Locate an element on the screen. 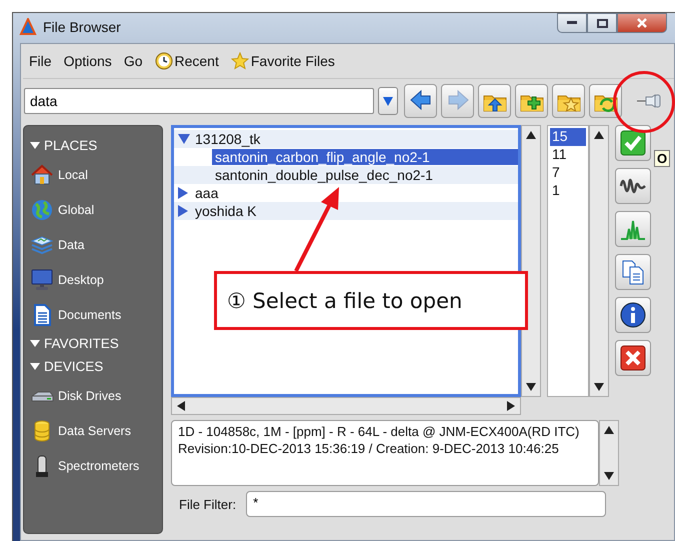  menu-item: Favorite Files is located at coordinates (282, 61).